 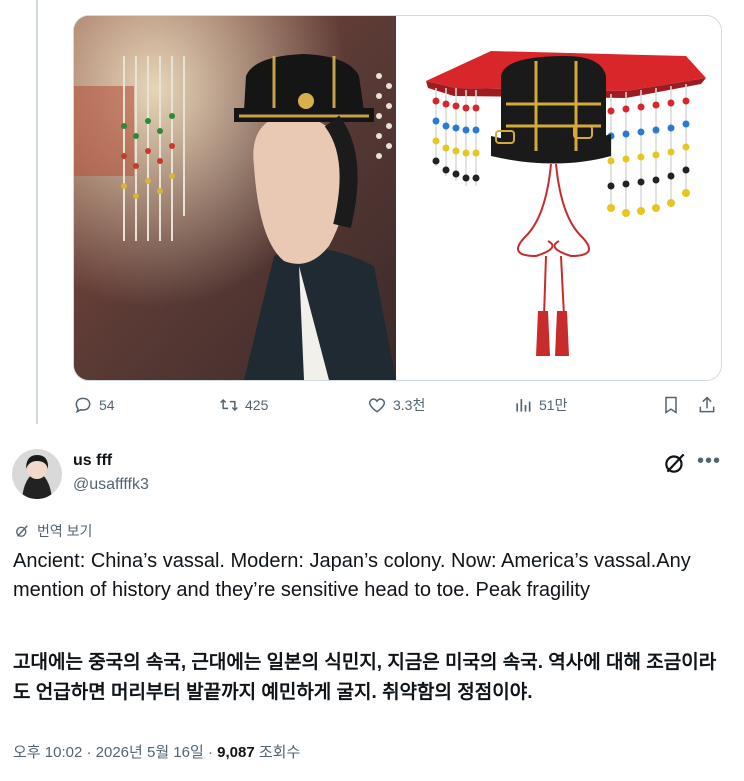 I want to click on like-button: 3.3천, so click(x=396, y=405).